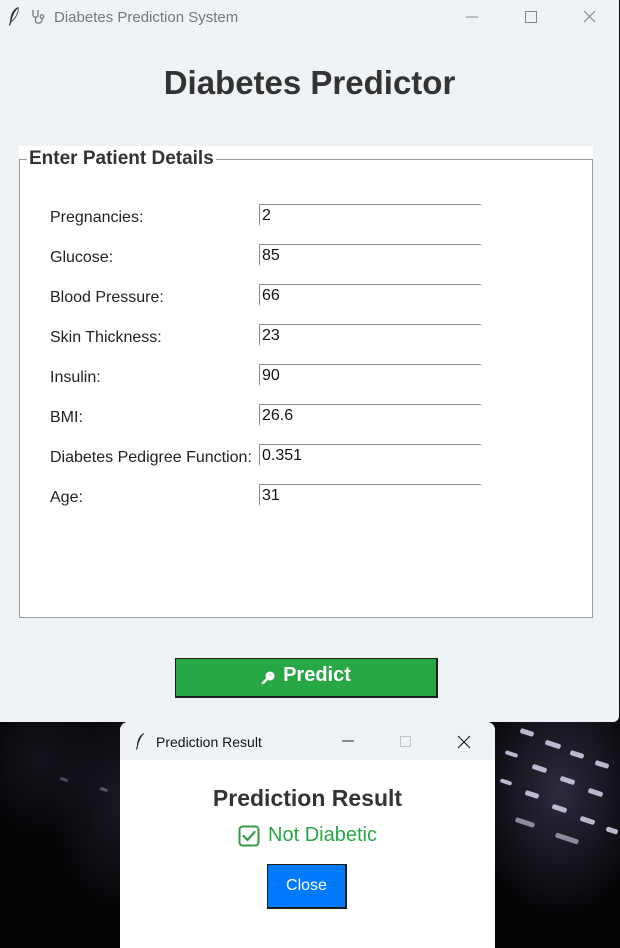 This screenshot has width=620, height=948. Describe the element at coordinates (370, 494) in the screenshot. I see `age-input` at that location.